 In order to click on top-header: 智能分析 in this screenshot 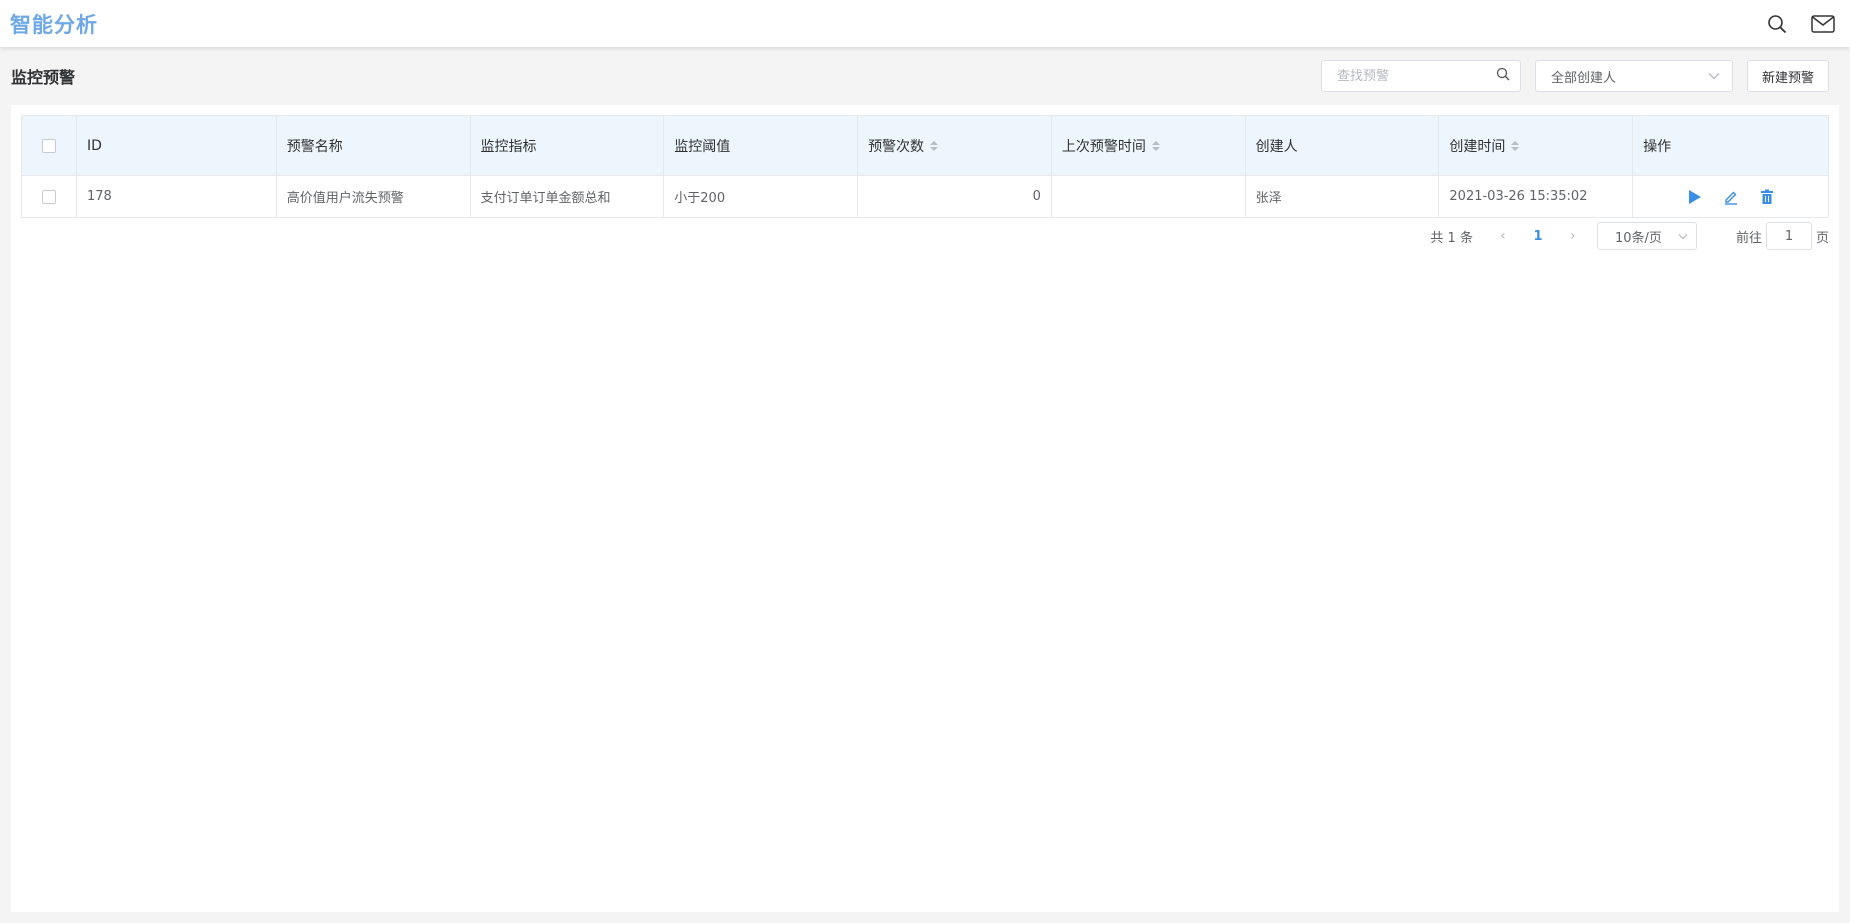, I will do `click(925, 23)`.